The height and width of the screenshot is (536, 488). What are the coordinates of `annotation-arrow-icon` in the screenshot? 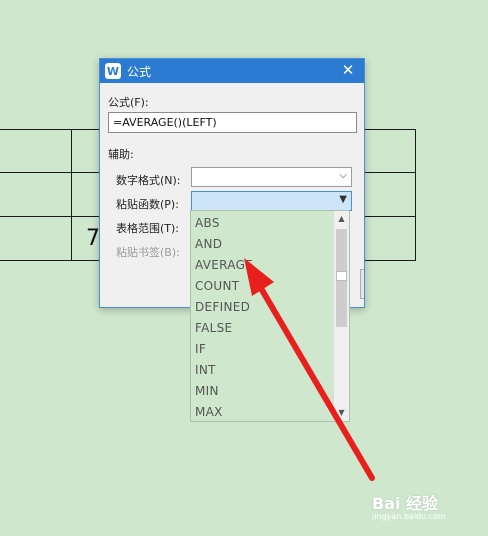 It's located at (309, 369).